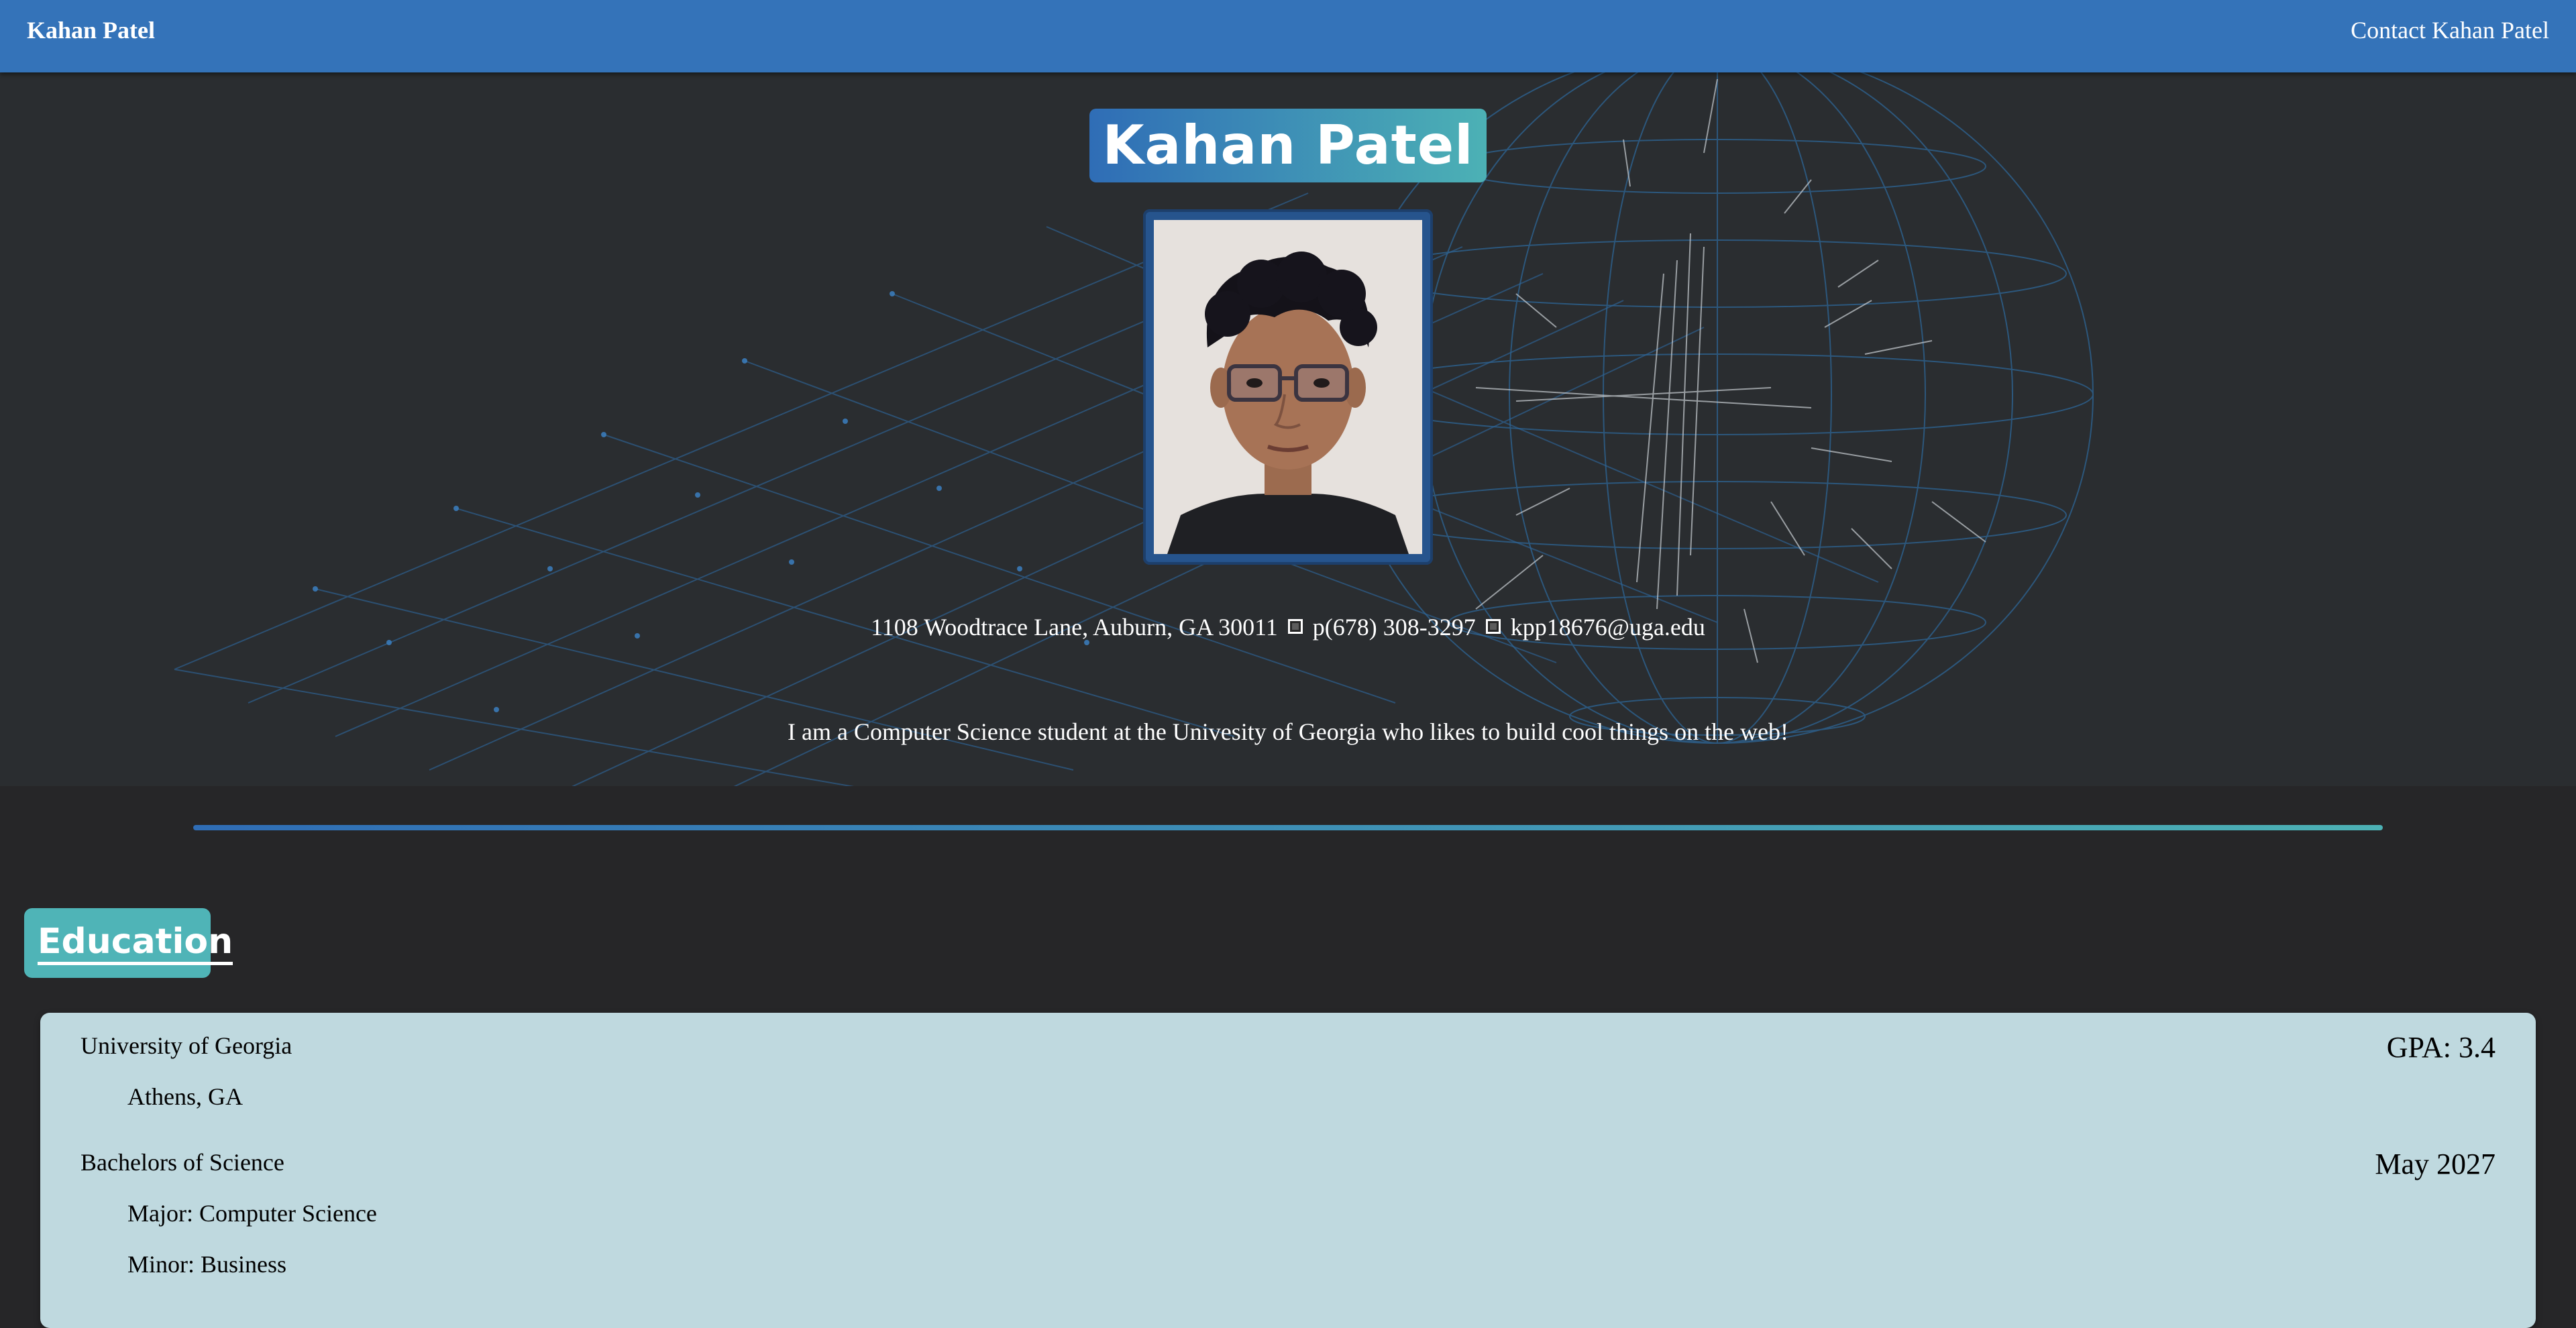 This screenshot has height=1328, width=2576. Describe the element at coordinates (91, 30) in the screenshot. I see `brand-link: Kahan Patel` at that location.